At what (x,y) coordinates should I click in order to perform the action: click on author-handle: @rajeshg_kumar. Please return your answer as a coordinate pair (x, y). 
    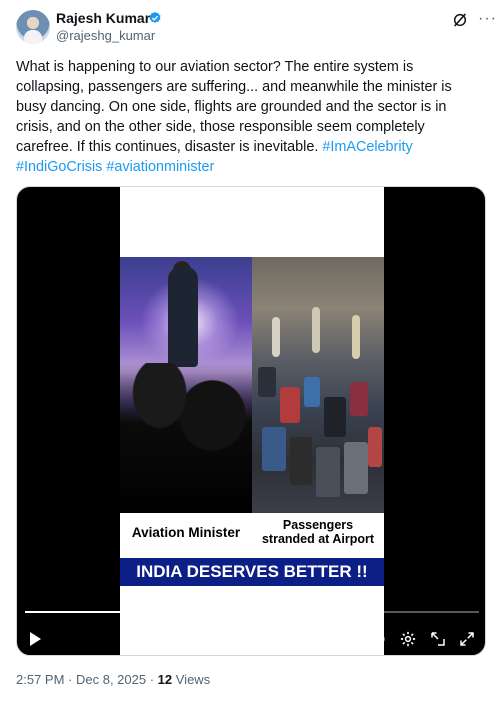
    Looking at the image, I should click on (105, 35).